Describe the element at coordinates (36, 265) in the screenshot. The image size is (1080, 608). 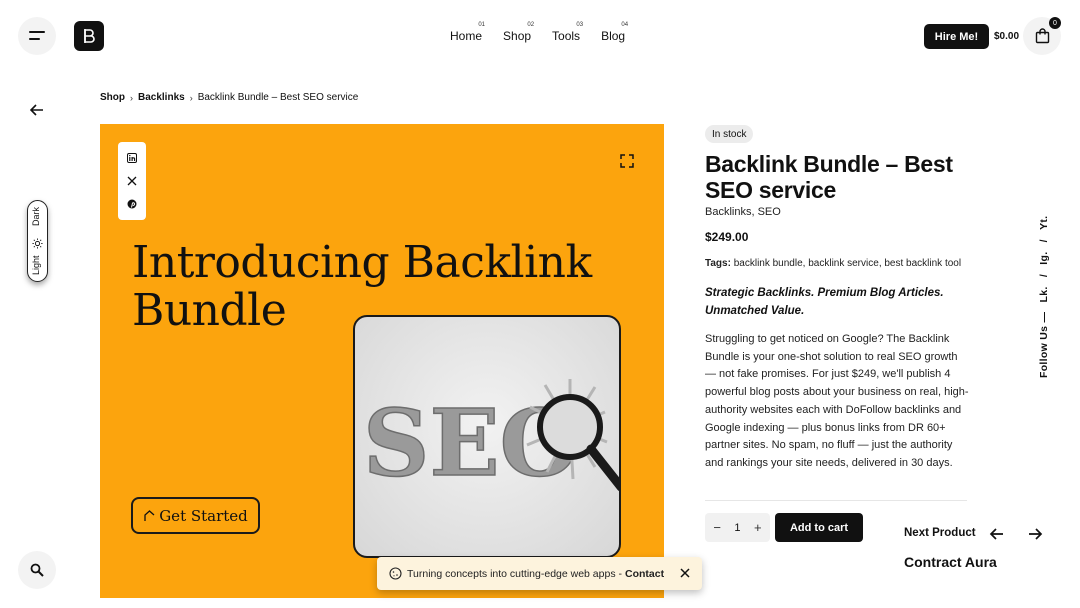
I see `light-mode-label: Light` at that location.